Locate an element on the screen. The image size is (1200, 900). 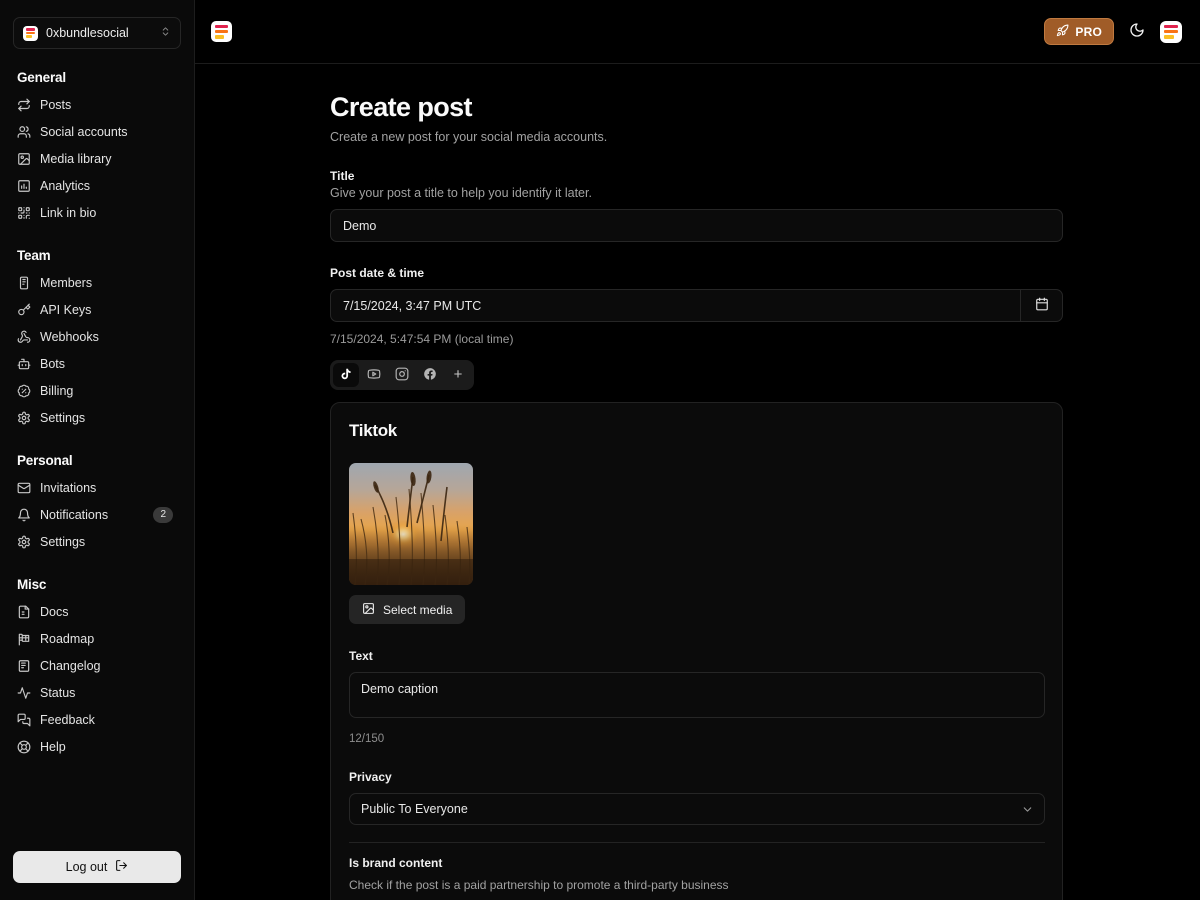
plus-icon: + is located at coordinates (458, 374).